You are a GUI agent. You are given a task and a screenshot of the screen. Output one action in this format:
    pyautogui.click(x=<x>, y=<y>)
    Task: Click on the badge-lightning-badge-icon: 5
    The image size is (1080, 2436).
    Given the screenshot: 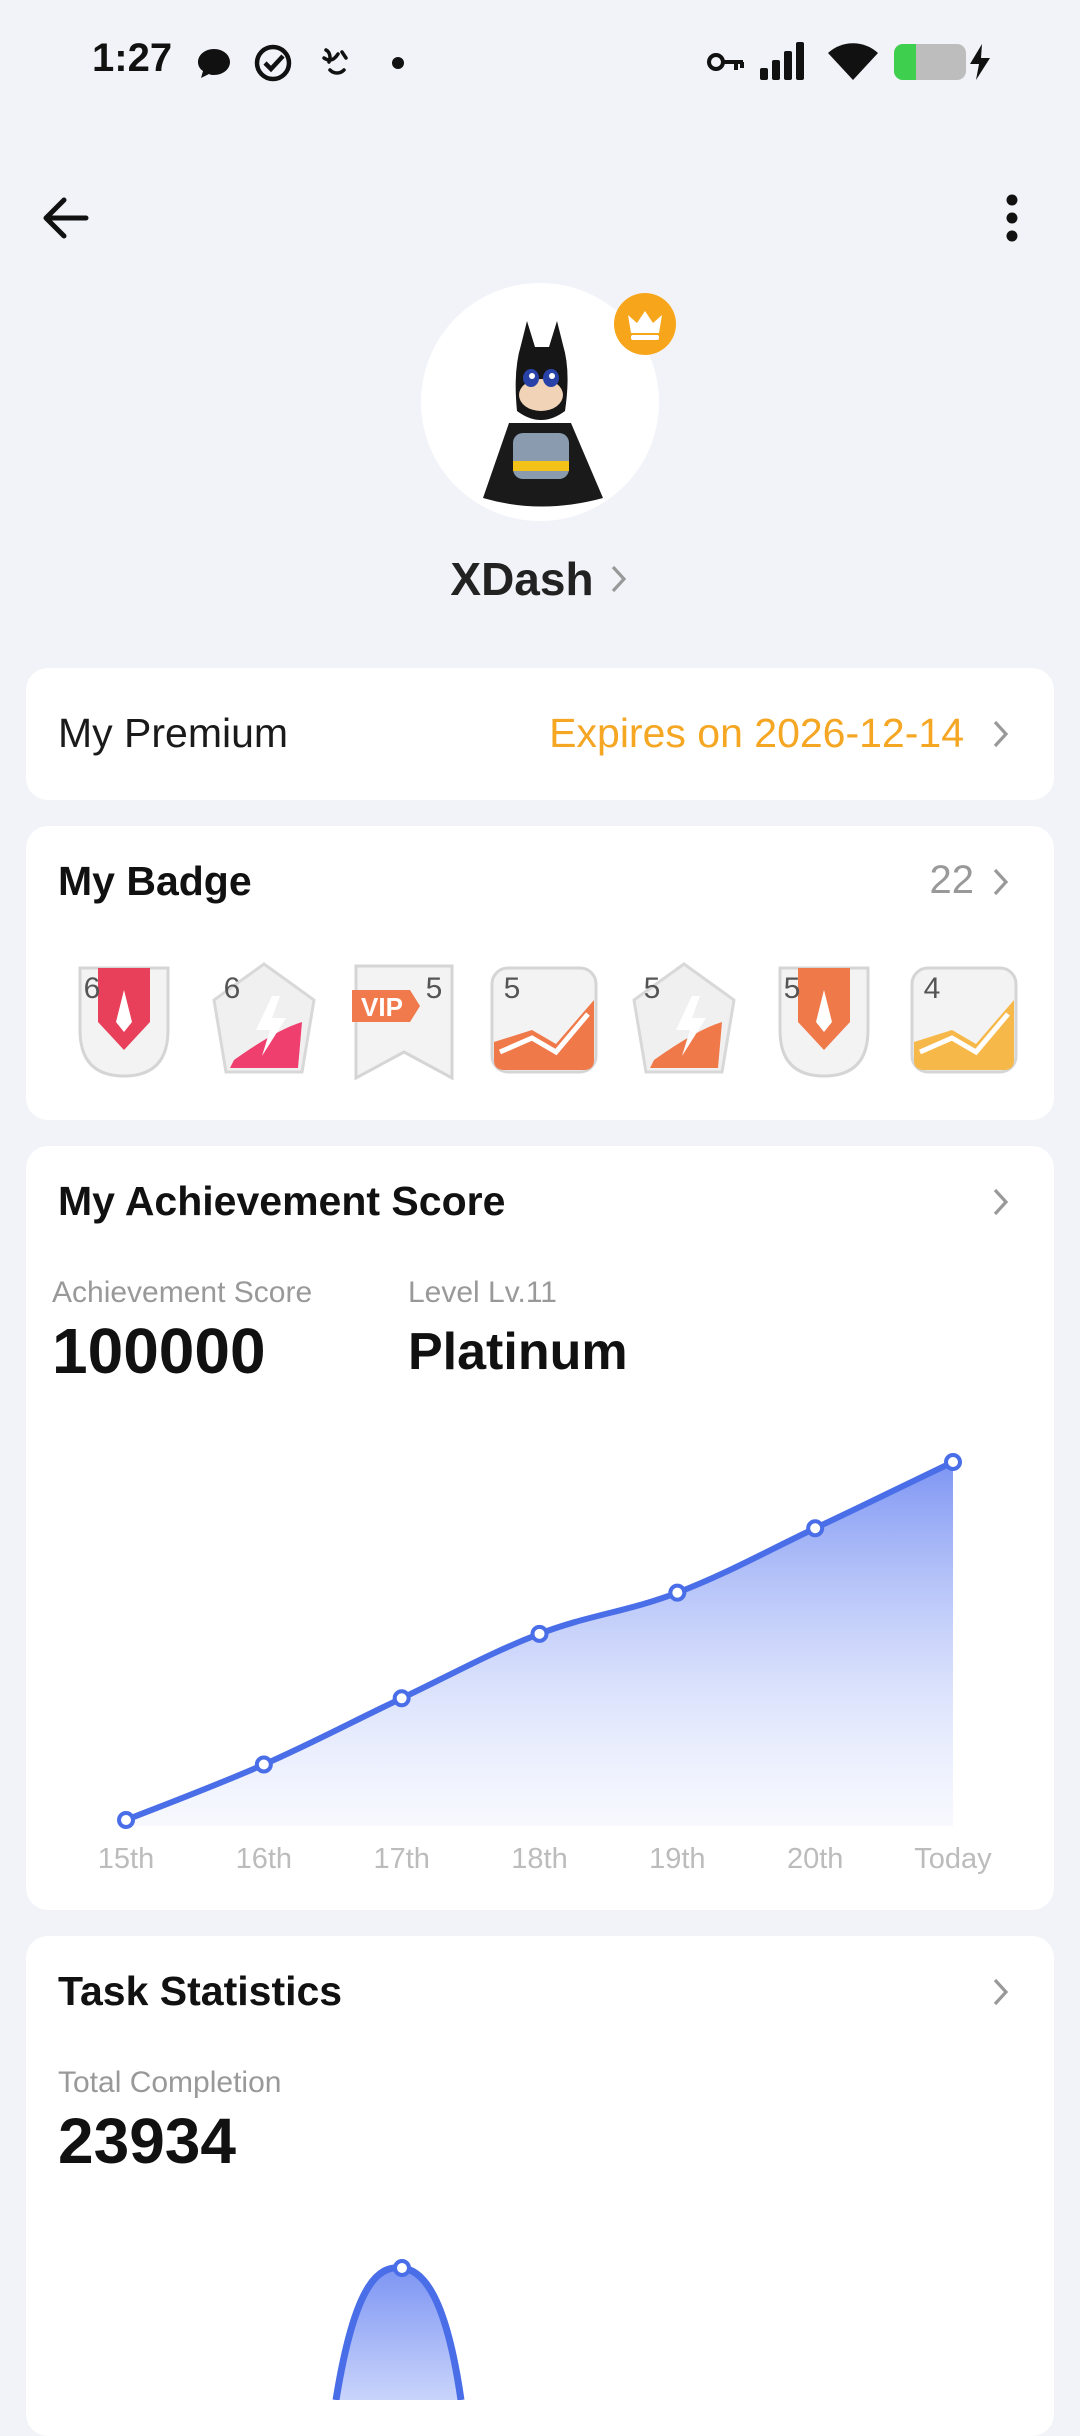 What is the action you would take?
    pyautogui.click(x=684, y=1022)
    